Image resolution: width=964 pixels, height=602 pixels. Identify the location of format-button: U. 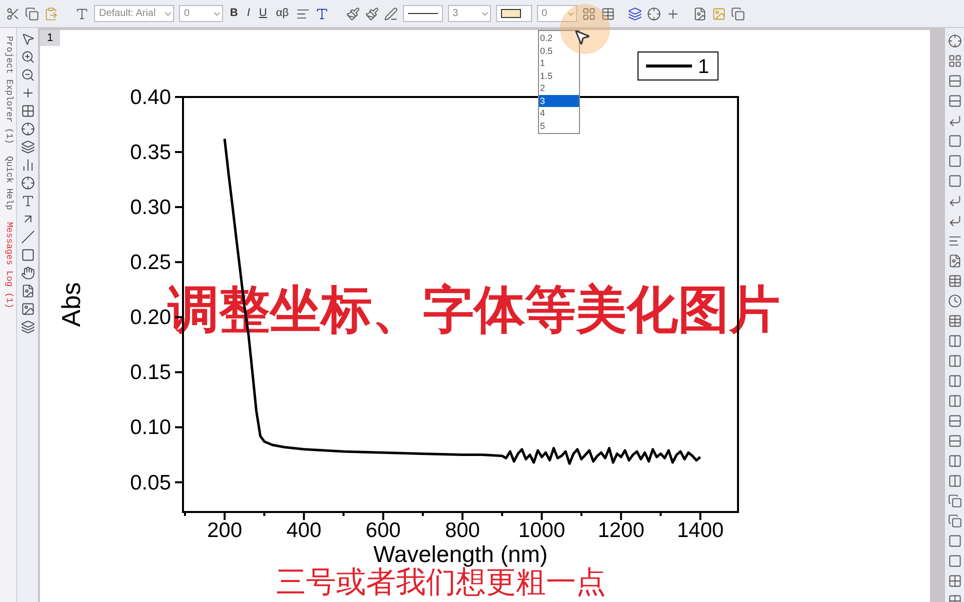
(263, 13).